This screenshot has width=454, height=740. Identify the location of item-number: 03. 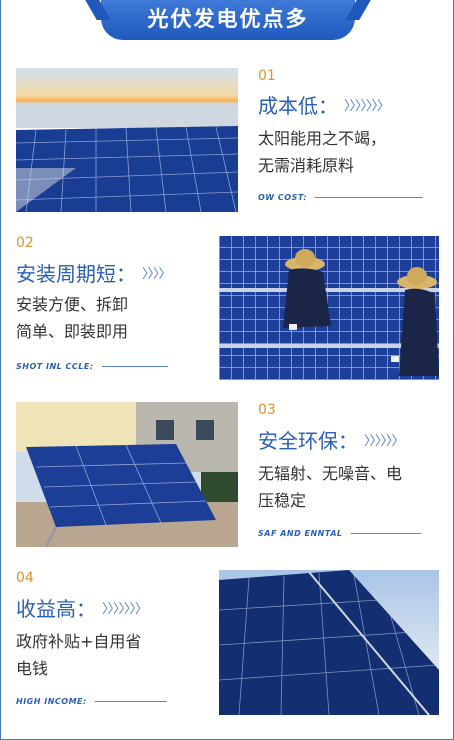
(267, 410).